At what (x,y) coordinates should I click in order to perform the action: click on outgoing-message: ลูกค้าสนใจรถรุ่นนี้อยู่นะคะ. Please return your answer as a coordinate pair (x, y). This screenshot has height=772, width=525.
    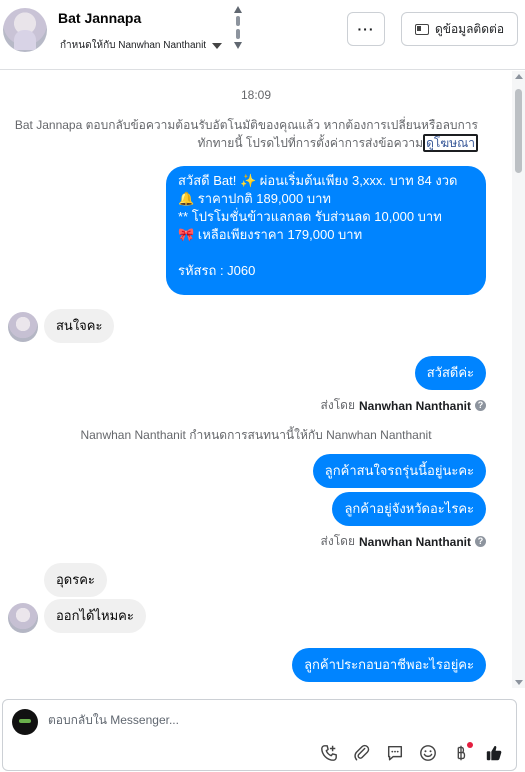
    Looking at the image, I should click on (399, 471).